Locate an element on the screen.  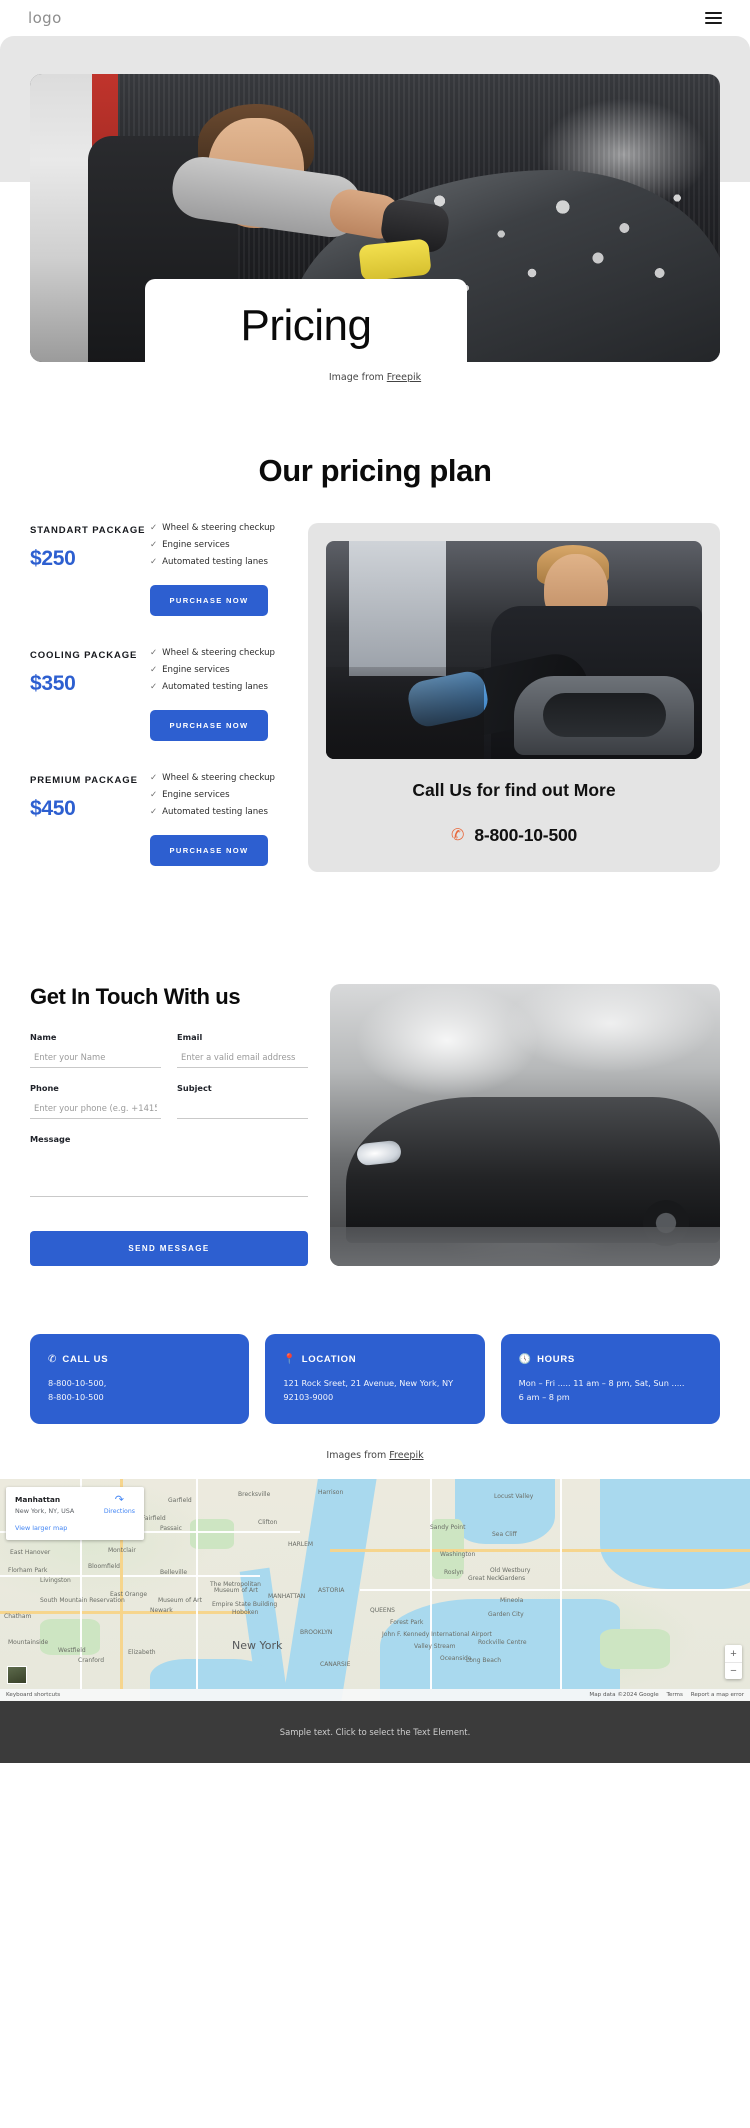
plan-feature: ✓ Wheel & steering checkup is located at coordinates (221, 778).